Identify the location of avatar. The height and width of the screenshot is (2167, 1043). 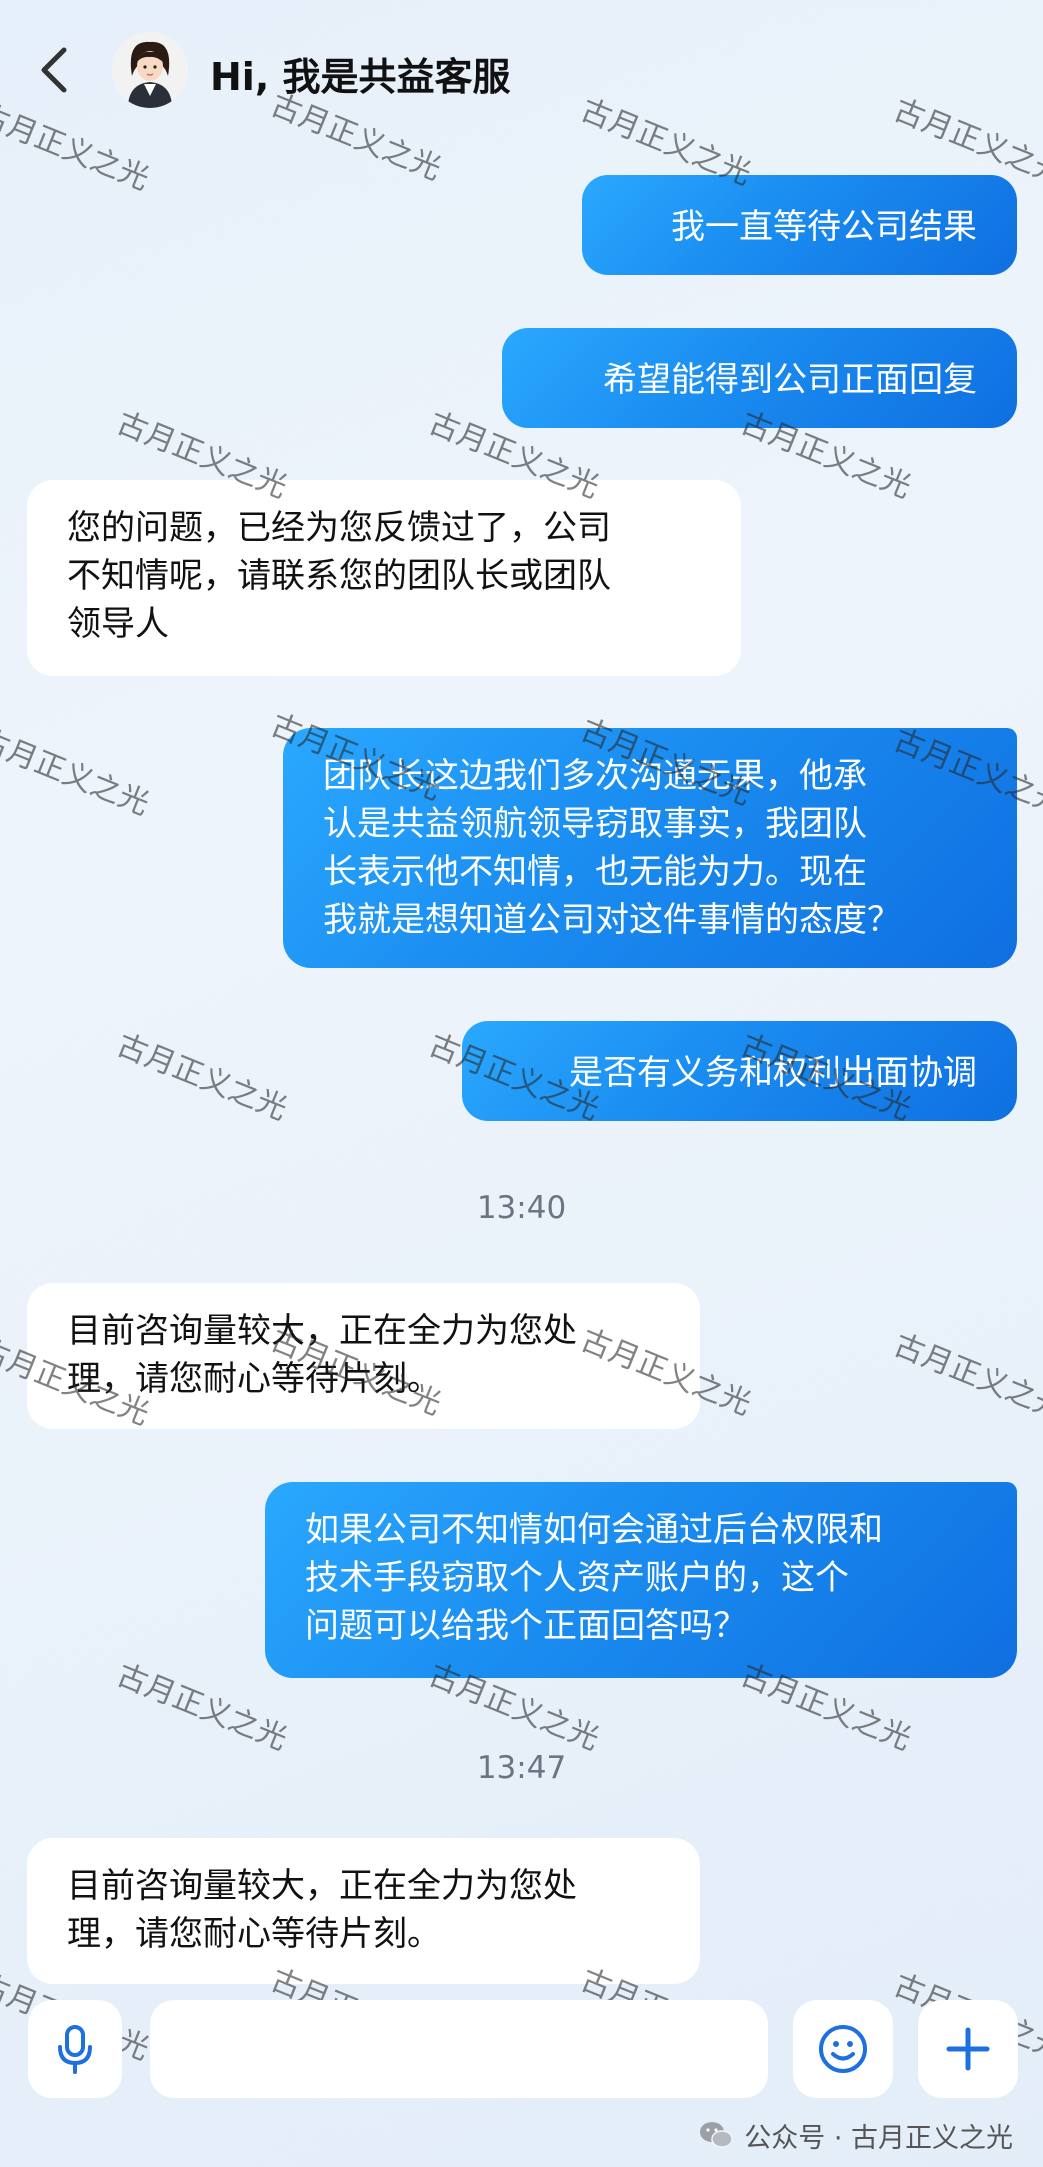
(150, 70).